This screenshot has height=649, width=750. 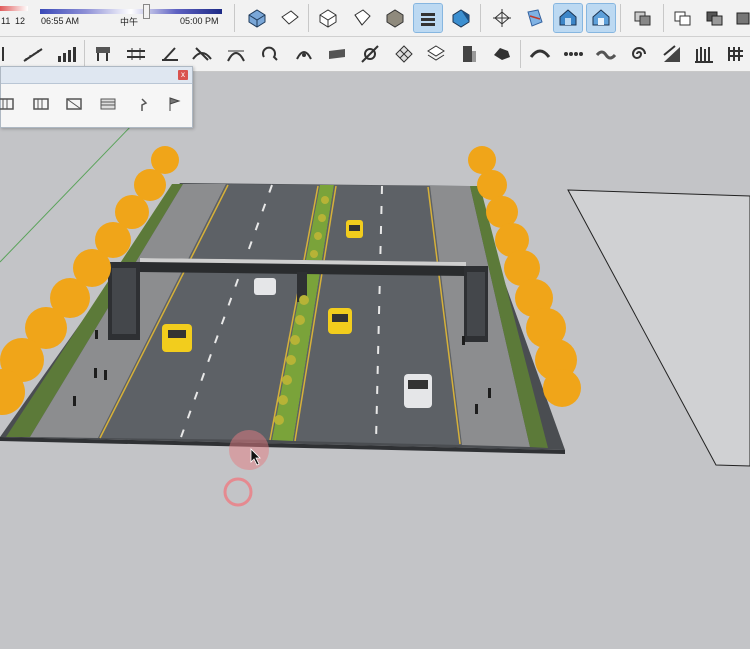 What do you see at coordinates (535, 18) in the screenshot?
I see `hidden-line-icon` at bounding box center [535, 18].